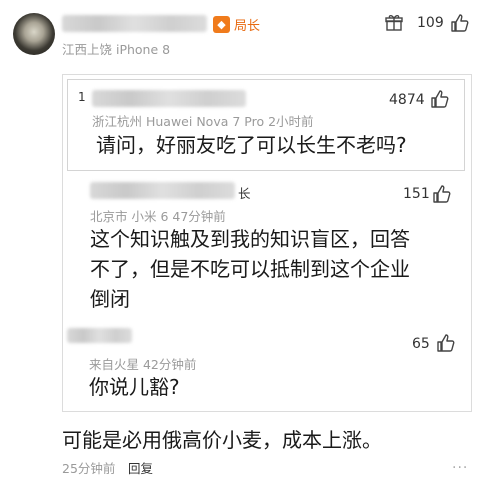 Image resolution: width=488 pixels, height=499 pixels. Describe the element at coordinates (143, 364) in the screenshot. I see `quote-3-meta: 来自火星 42分钟前` at that location.